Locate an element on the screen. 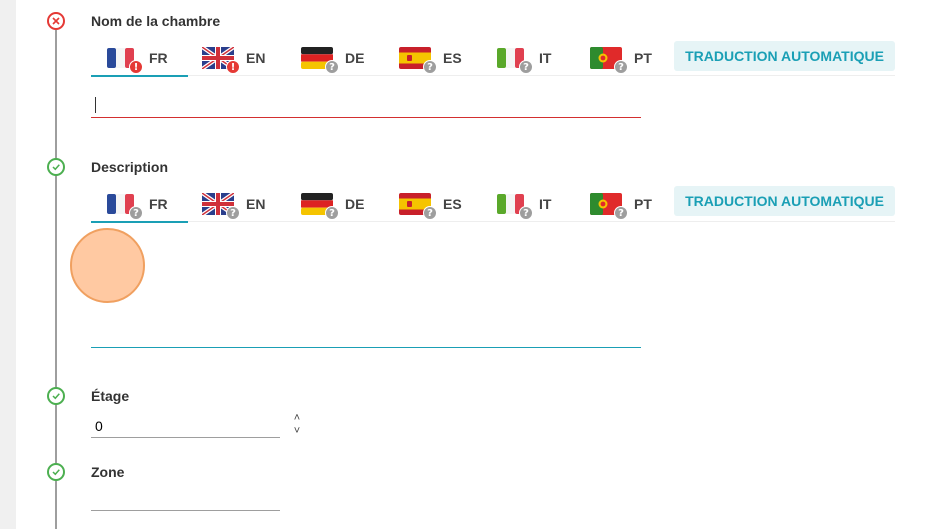 The height and width of the screenshot is (529, 946). number-spinner: ˄ ˅ is located at coordinates (297, 425).